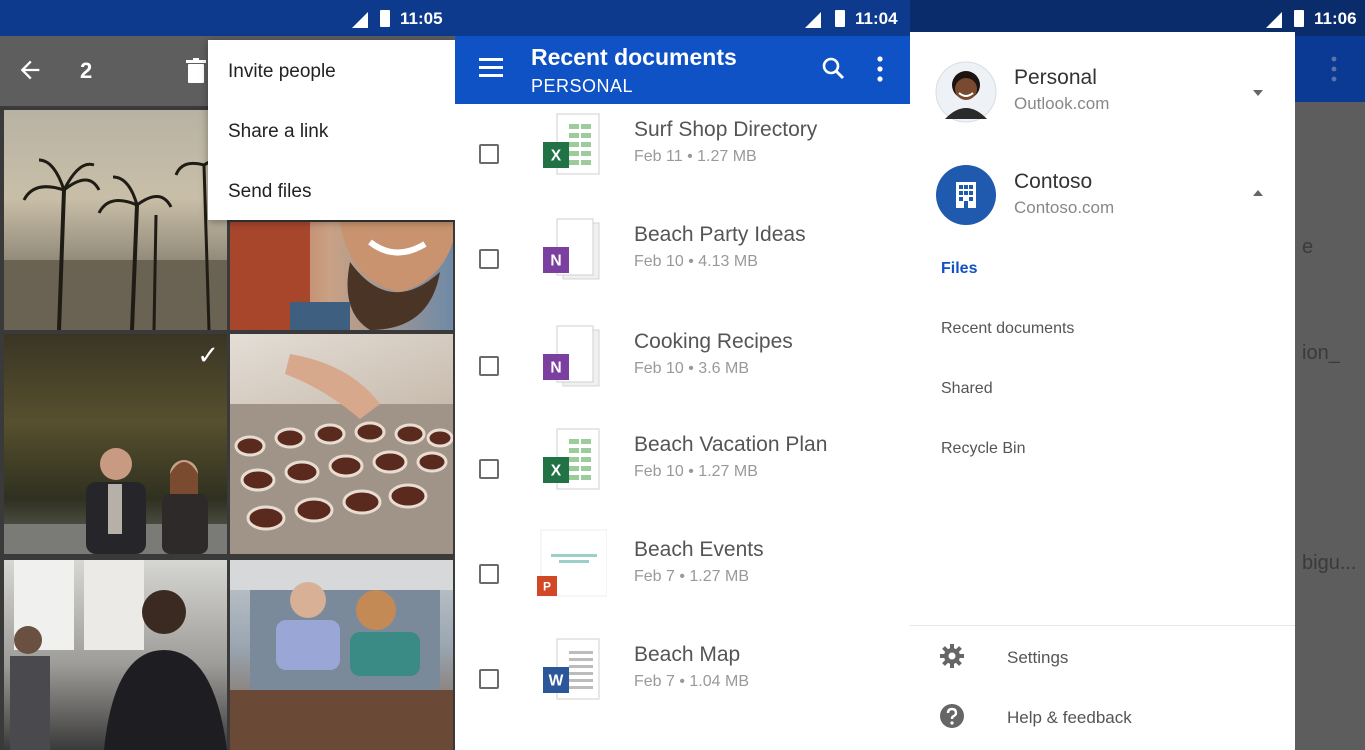 Image resolution: width=1365 pixels, height=750 pixels. Describe the element at coordinates (1258, 193) in the screenshot. I see `collapse-caret-icon` at that location.